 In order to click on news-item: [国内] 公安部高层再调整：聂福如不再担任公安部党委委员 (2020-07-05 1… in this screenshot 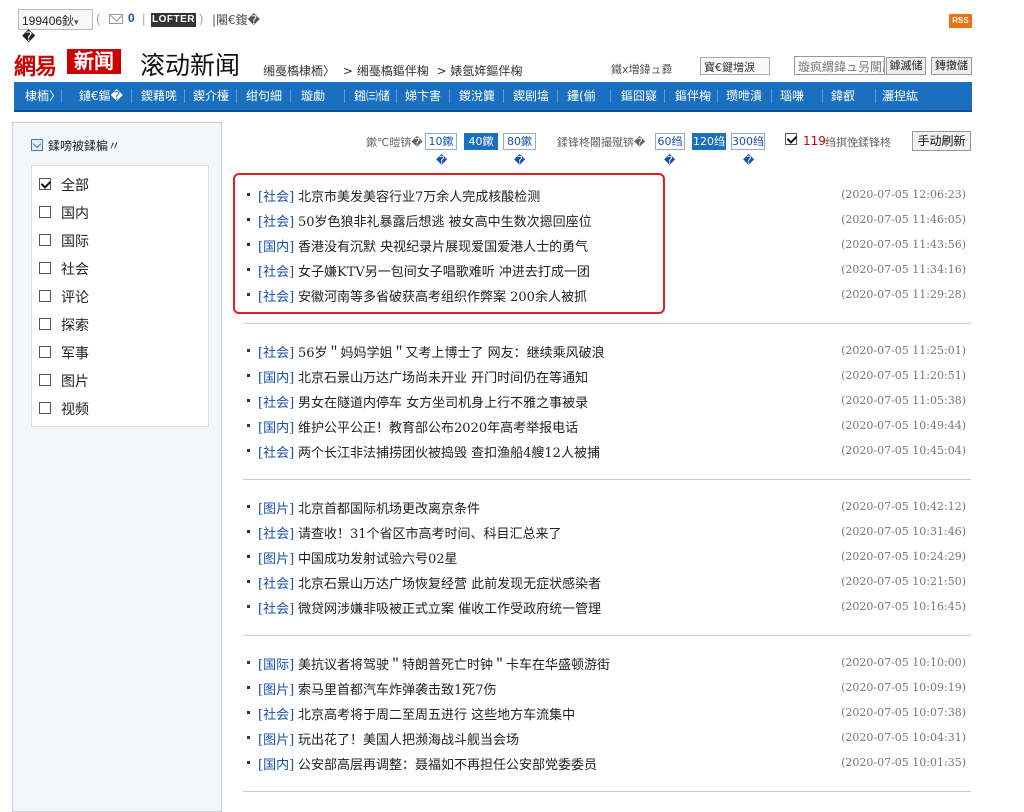, I will do `click(607, 763)`.